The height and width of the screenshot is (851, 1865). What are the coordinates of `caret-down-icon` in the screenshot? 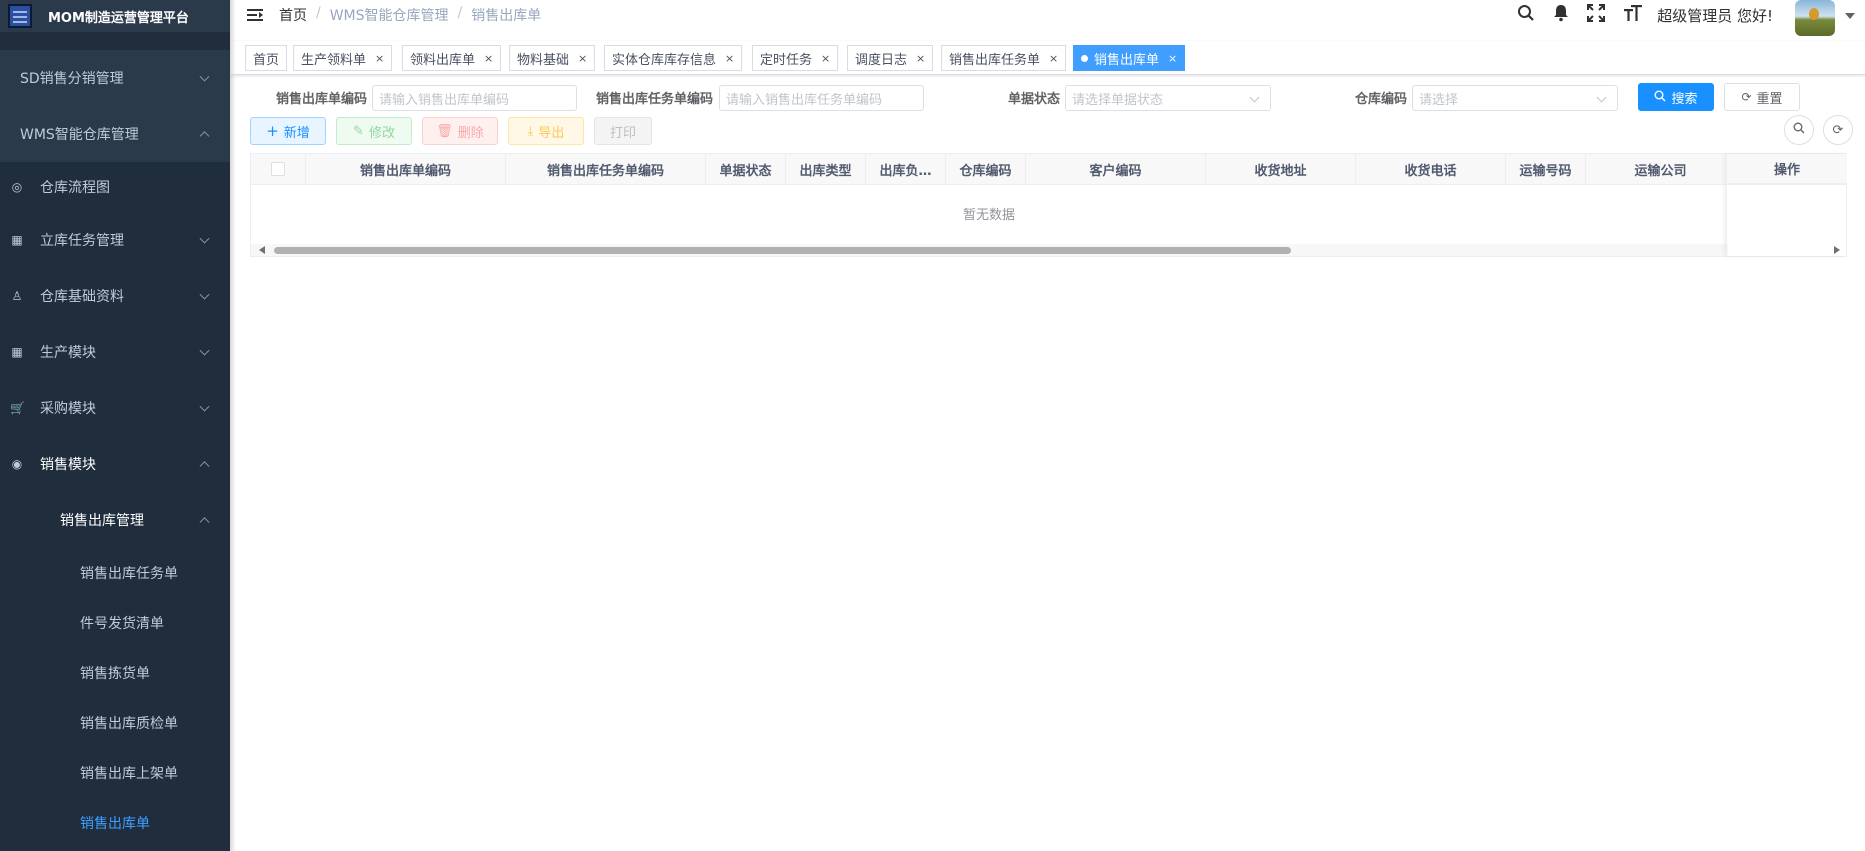 It's located at (1850, 16).